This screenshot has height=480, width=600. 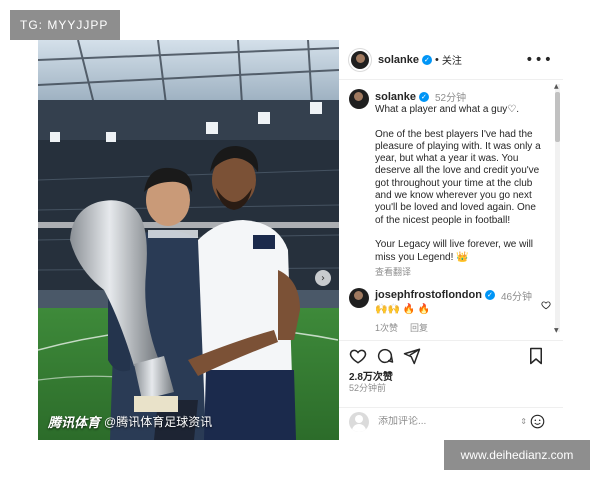 What do you see at coordinates (386, 327) in the screenshot?
I see `comment-likes: 1次赞` at bounding box center [386, 327].